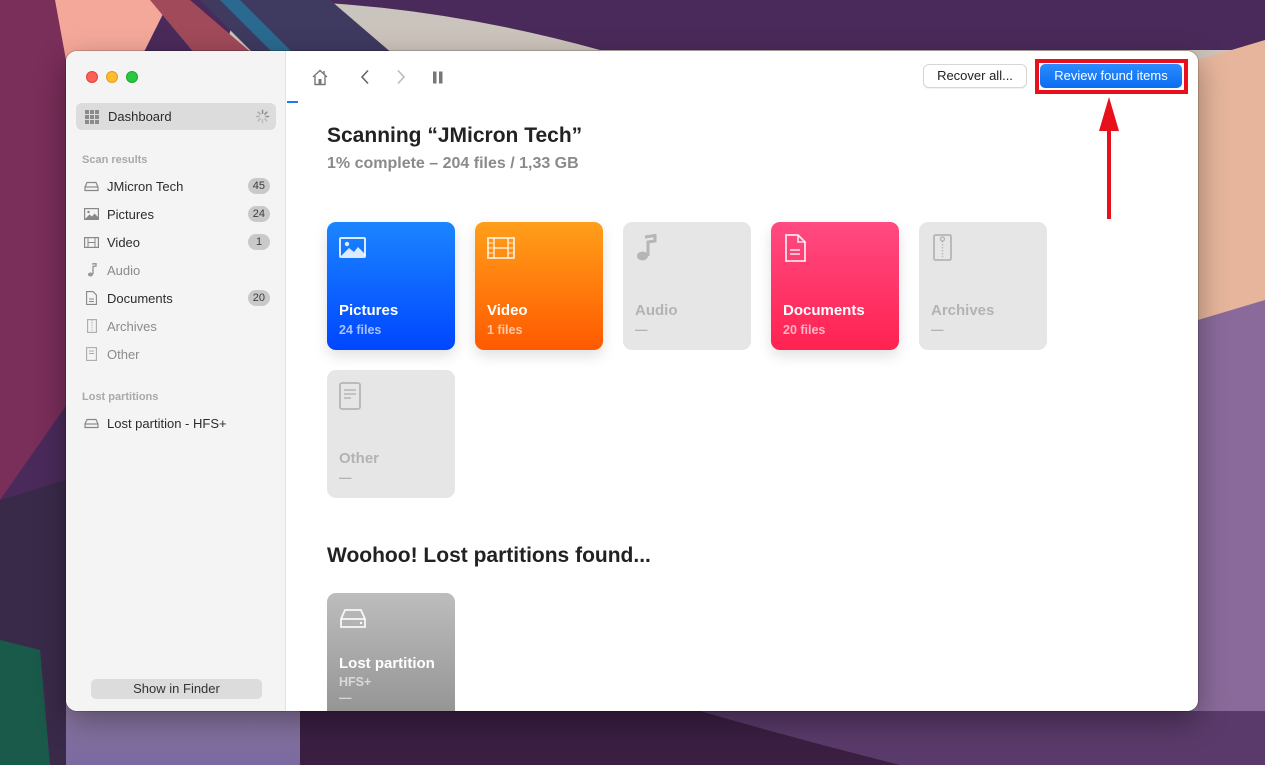  What do you see at coordinates (177, 326) in the screenshot?
I see `sidebar-item-archives: Archives` at bounding box center [177, 326].